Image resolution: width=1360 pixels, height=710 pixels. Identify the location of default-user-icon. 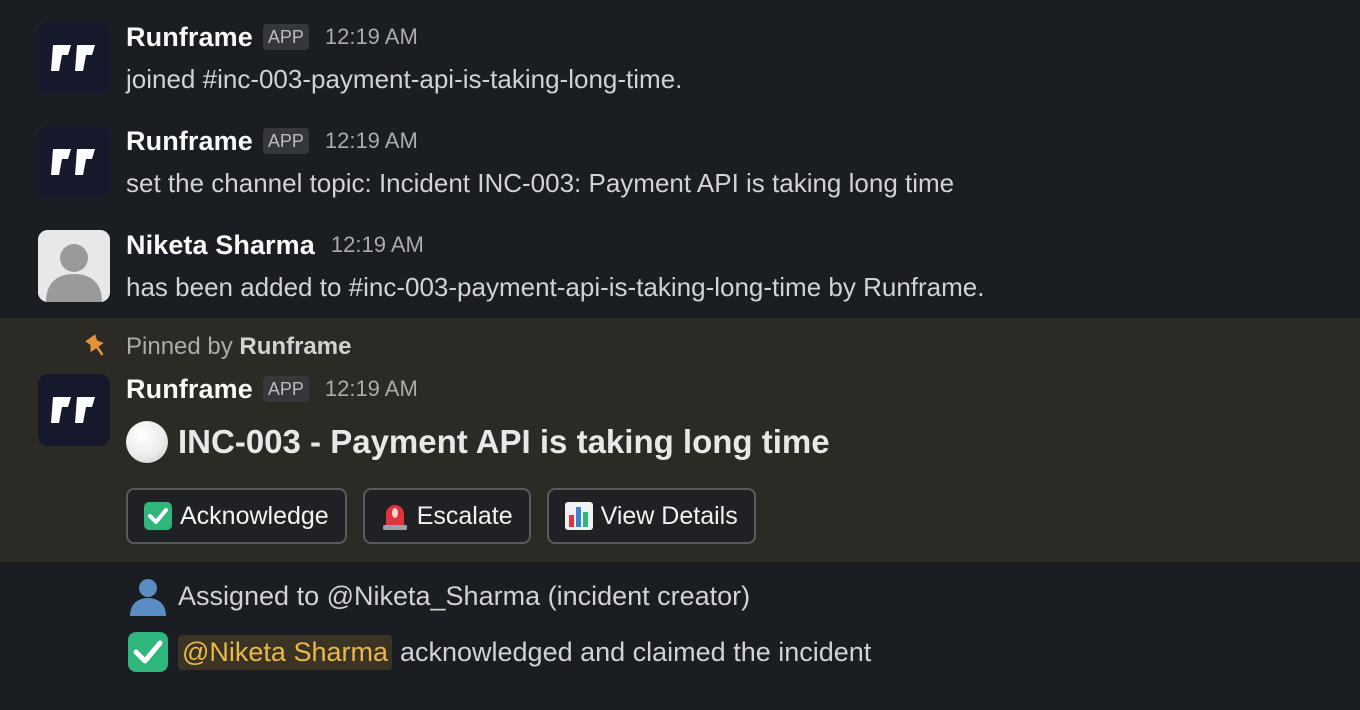
(74, 266).